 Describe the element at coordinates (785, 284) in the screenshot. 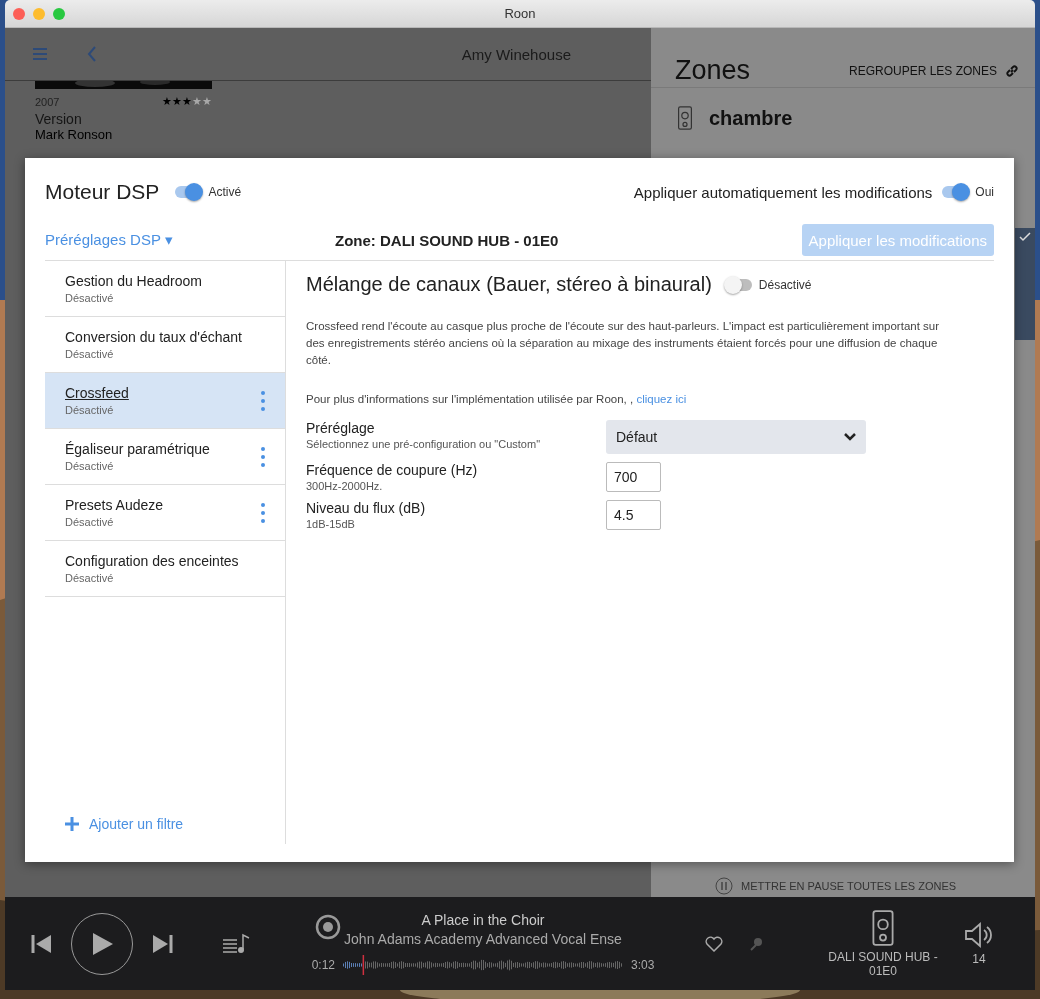

I see `toggle-label: Désactivé` at that location.